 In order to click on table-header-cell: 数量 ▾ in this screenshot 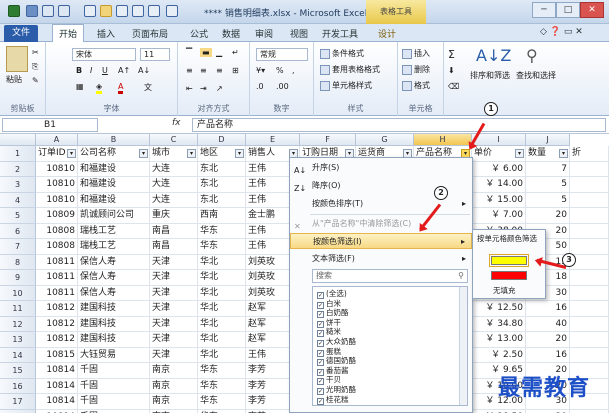, I will do `click(548, 154)`.